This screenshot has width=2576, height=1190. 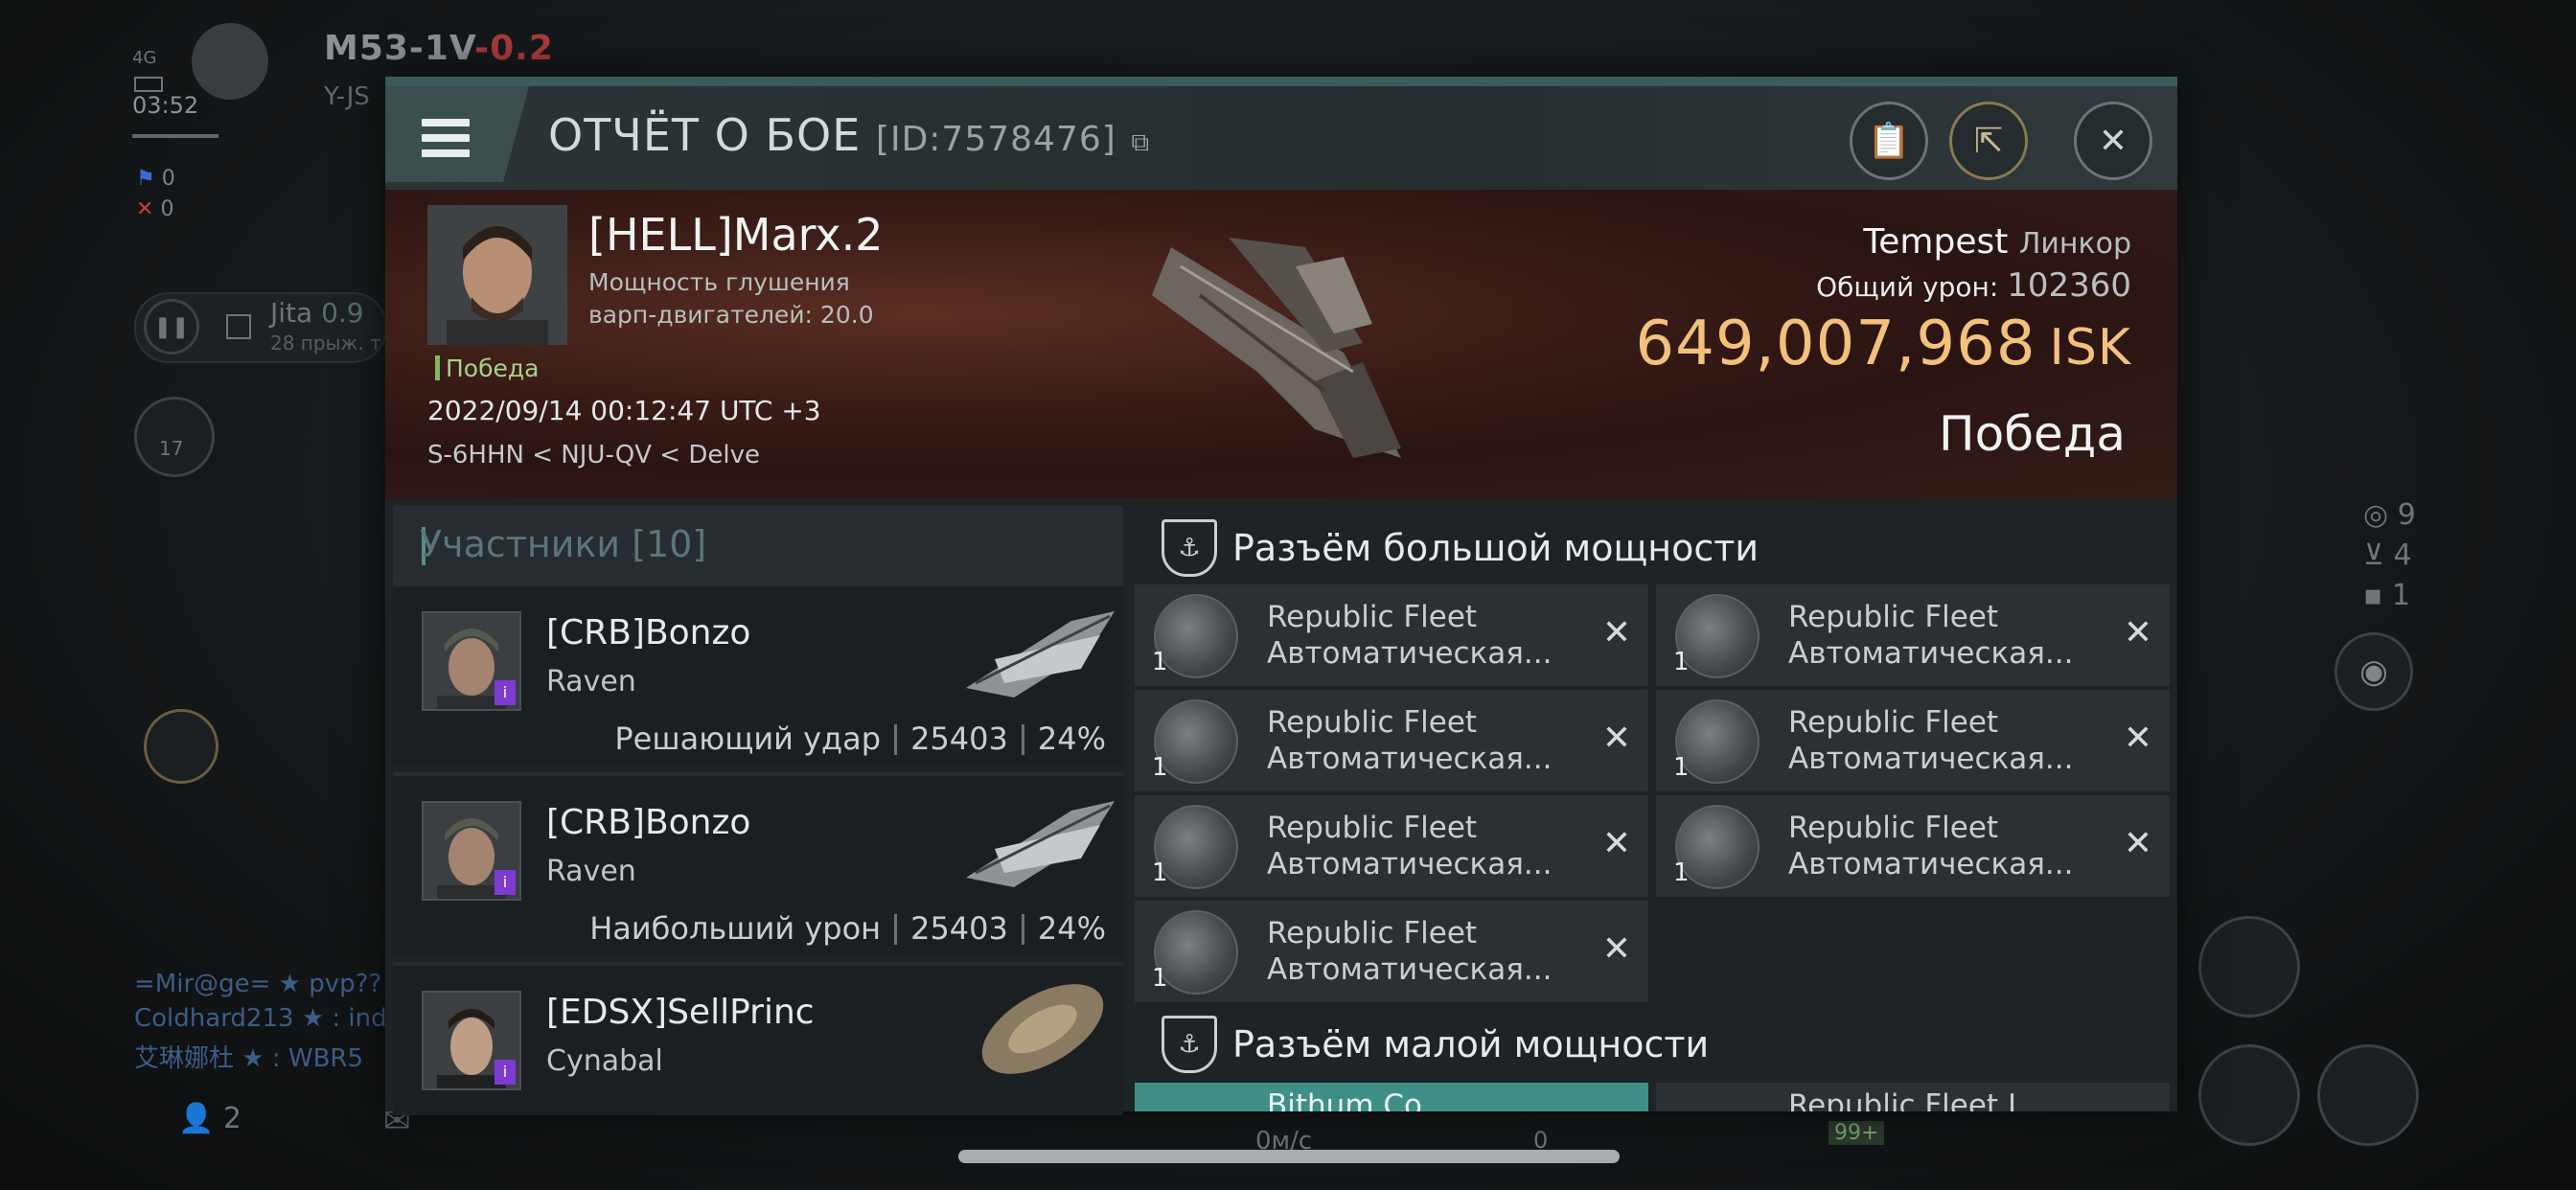 What do you see at coordinates (439, 49) in the screenshot?
I see `system-name: M53-1V-0.2` at bounding box center [439, 49].